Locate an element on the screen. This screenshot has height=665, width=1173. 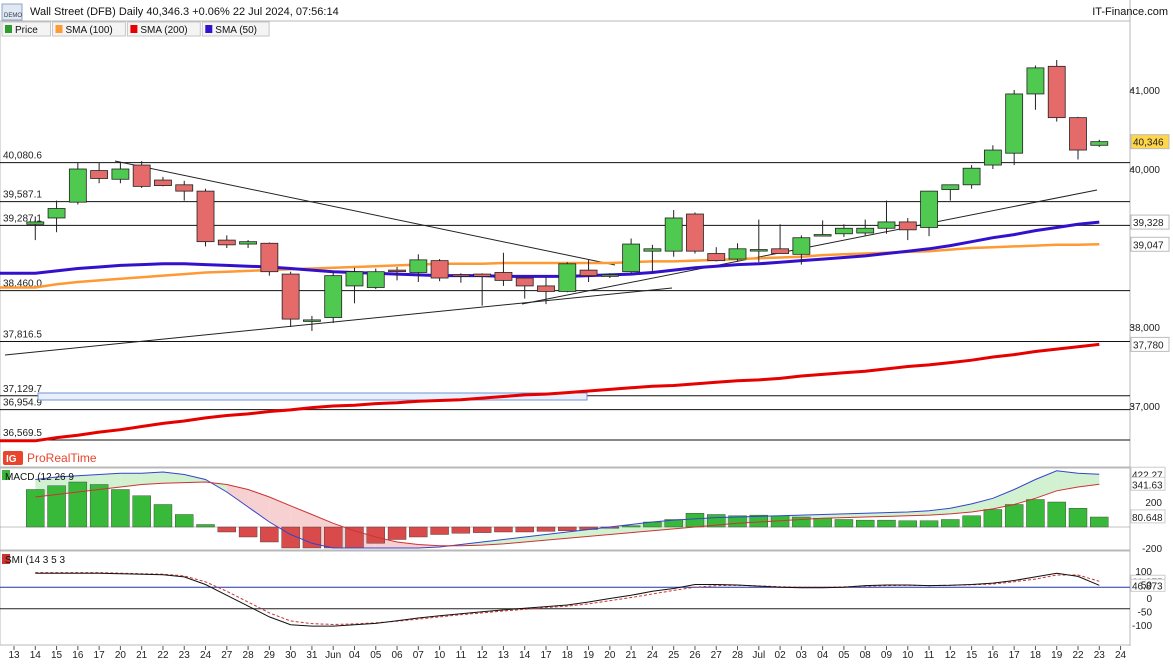
price-tag-label: 39,047 is located at coordinates (1148, 245).